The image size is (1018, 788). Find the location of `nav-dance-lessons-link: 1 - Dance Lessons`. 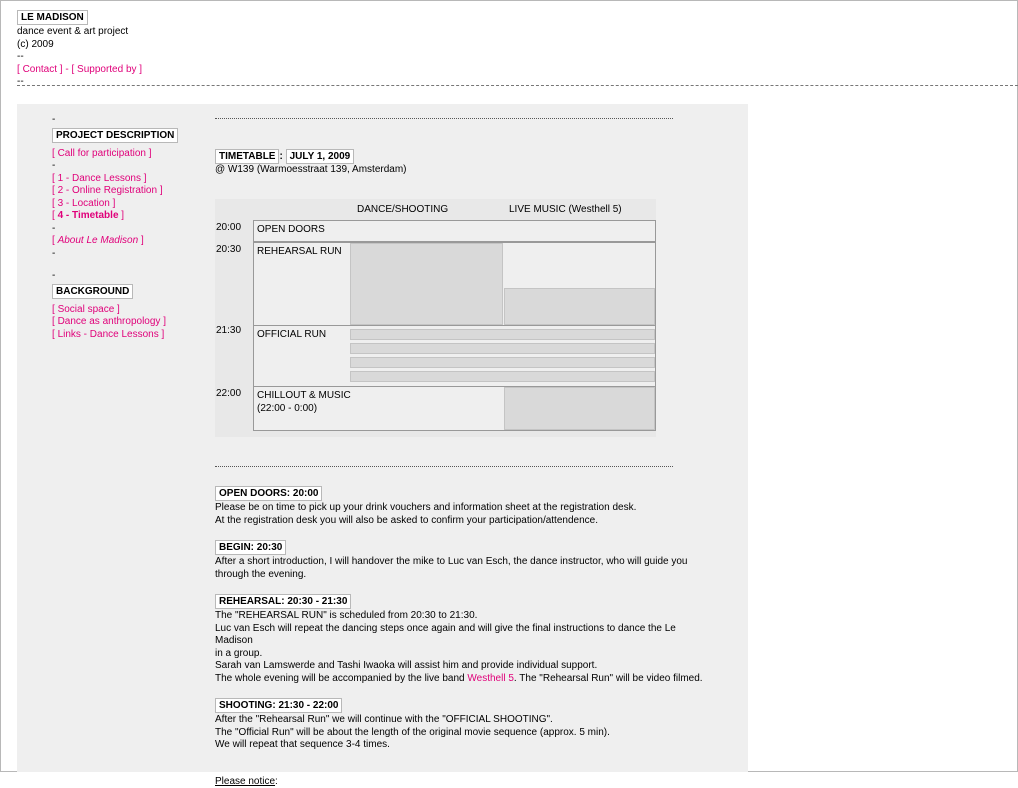

nav-dance-lessons-link: 1 - Dance Lessons is located at coordinates (99, 178).